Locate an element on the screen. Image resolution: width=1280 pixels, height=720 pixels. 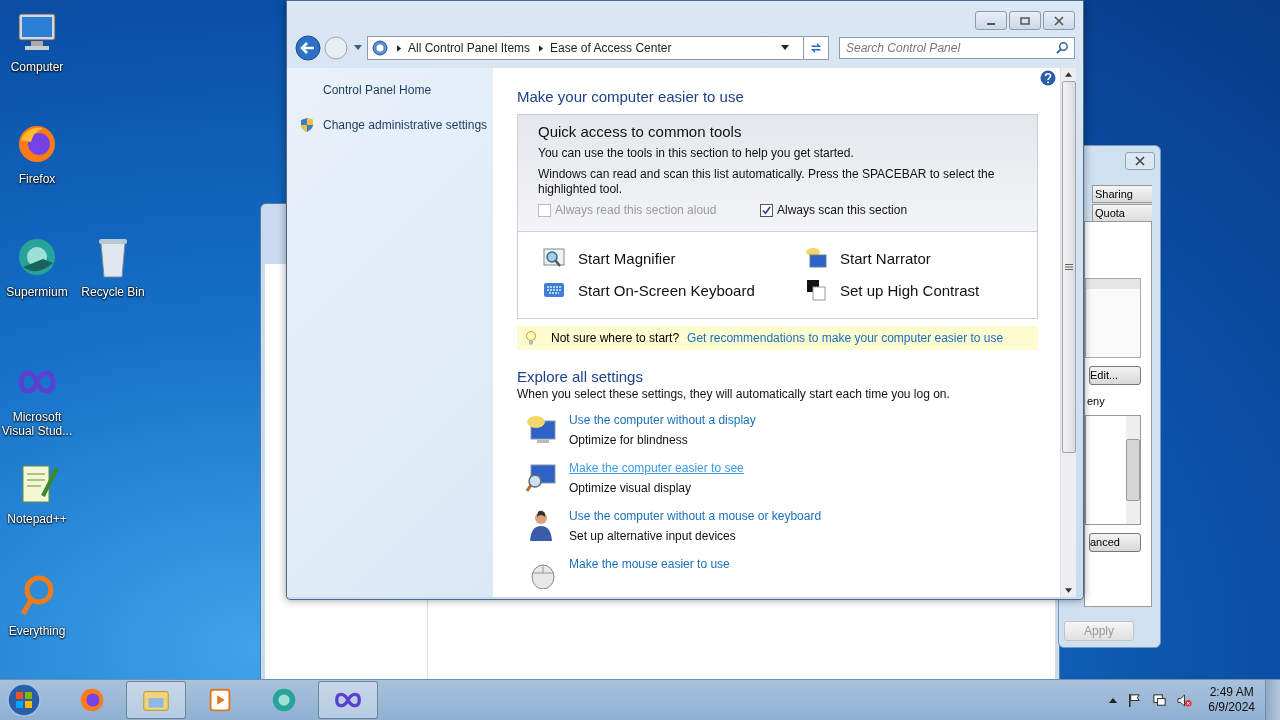
breadcrumb: Ease of Access Center is located at coordinates (611, 48).